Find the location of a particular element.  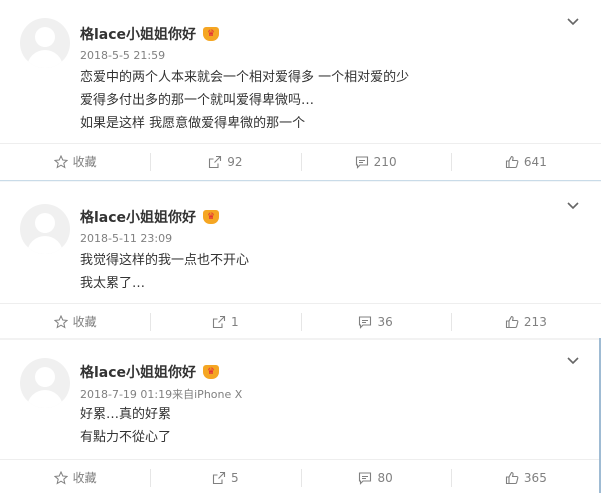

like-count: 641 is located at coordinates (535, 161).